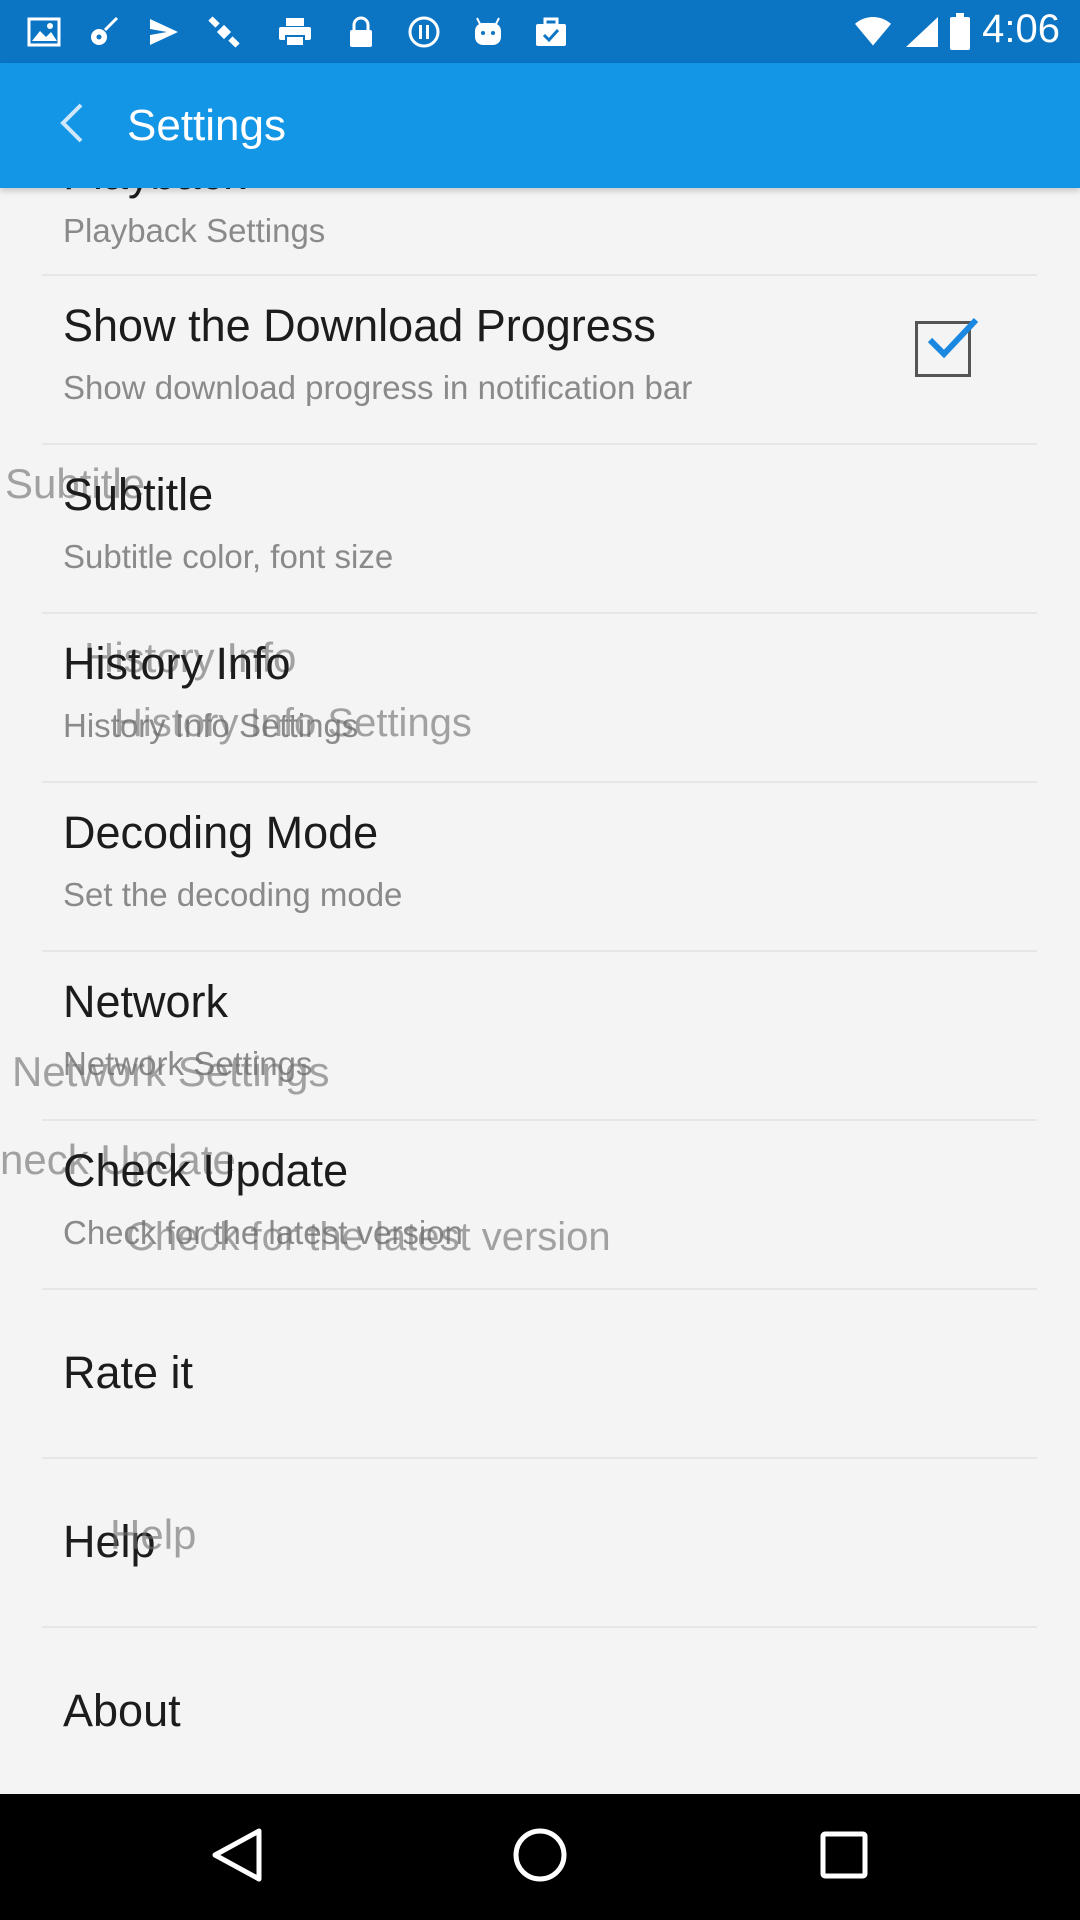 This screenshot has height=1920, width=1080. I want to click on guitar-icon, so click(104, 32).